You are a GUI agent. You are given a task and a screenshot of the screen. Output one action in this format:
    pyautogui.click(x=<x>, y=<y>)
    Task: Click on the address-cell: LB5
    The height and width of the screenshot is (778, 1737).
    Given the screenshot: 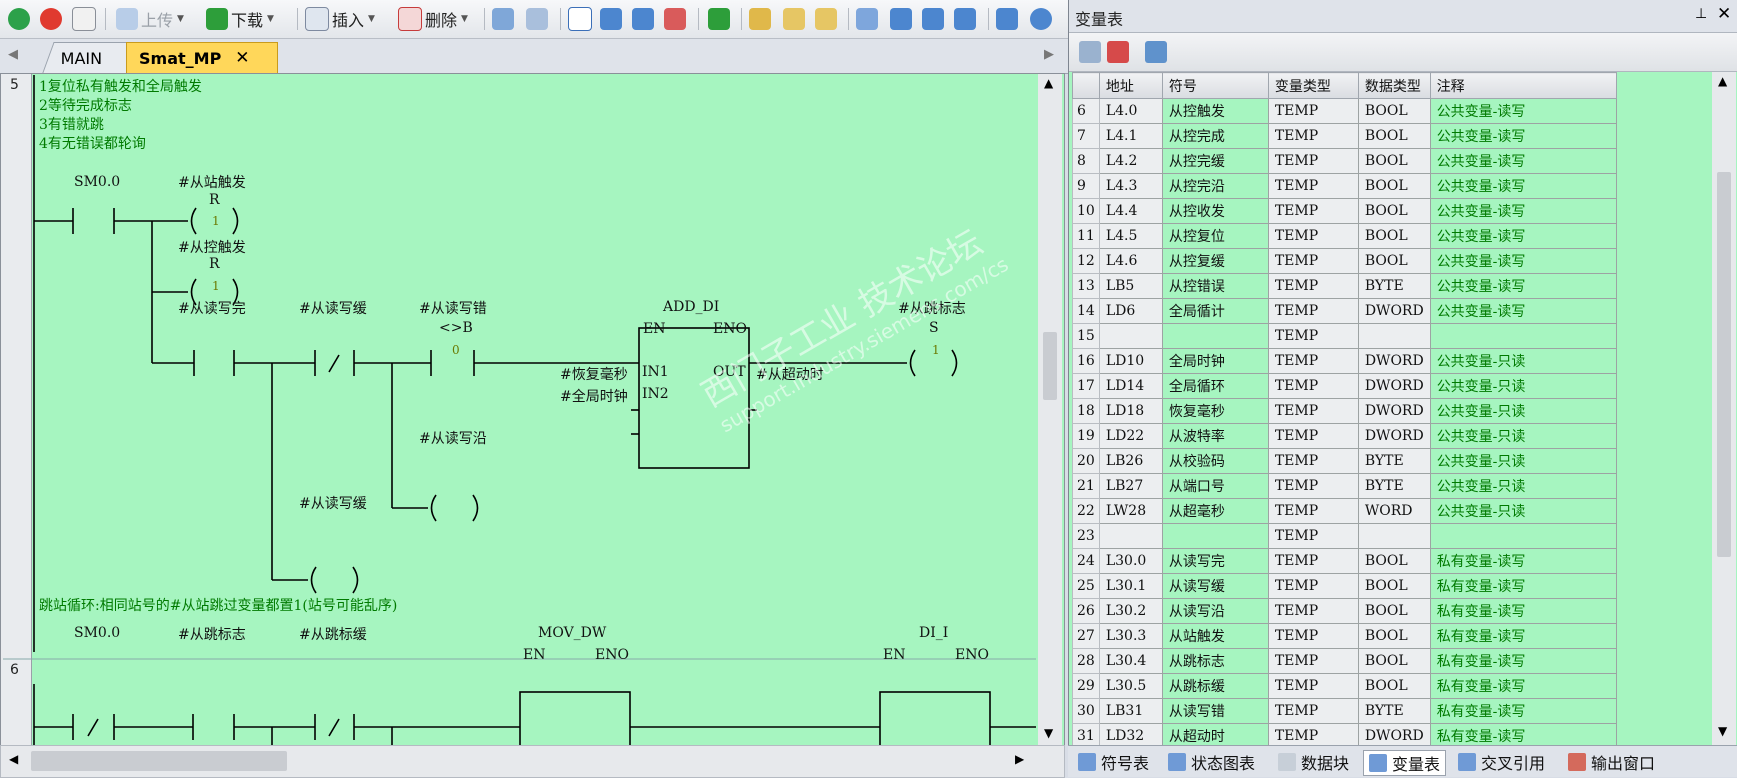 What is the action you would take?
    pyautogui.click(x=1130, y=286)
    